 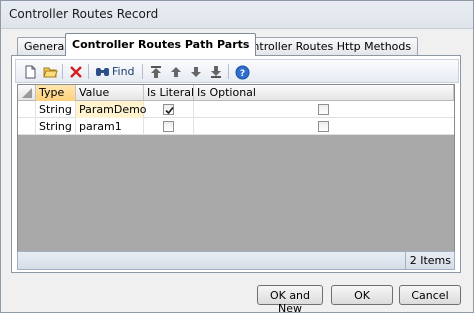 What do you see at coordinates (430, 295) in the screenshot?
I see `cancel-button: Cancel` at bounding box center [430, 295].